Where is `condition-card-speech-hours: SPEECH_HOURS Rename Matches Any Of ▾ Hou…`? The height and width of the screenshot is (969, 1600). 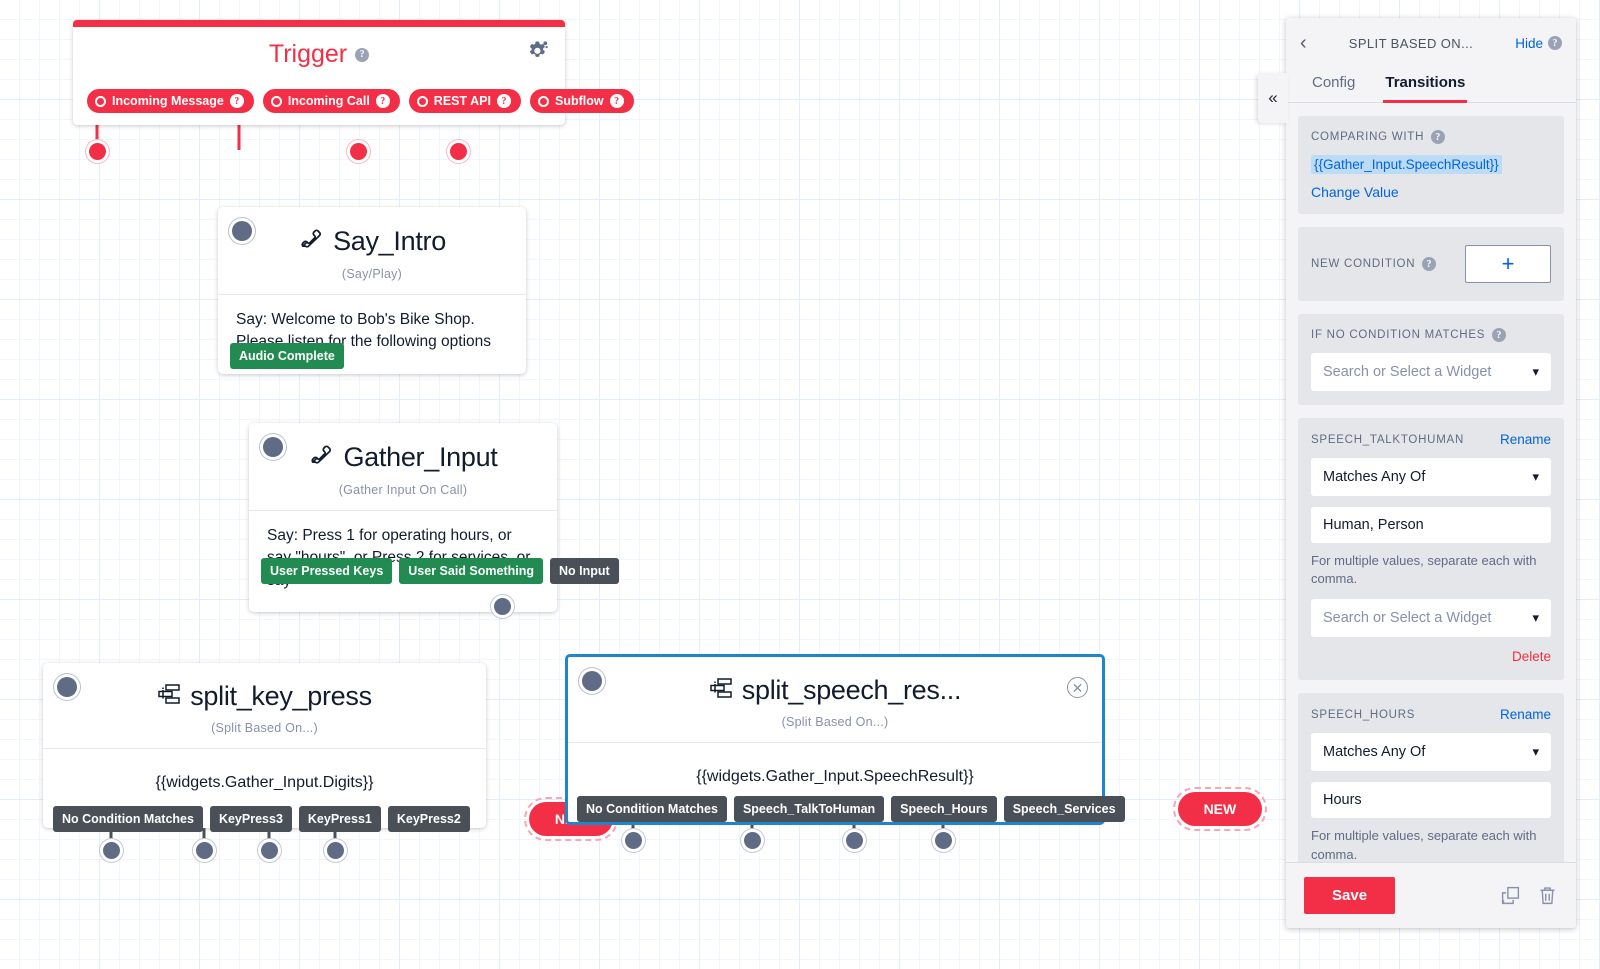
condition-card-speech-hours: SPEECH_HOURS Rename Matches Any Of ▾ Hou… is located at coordinates (1431, 777).